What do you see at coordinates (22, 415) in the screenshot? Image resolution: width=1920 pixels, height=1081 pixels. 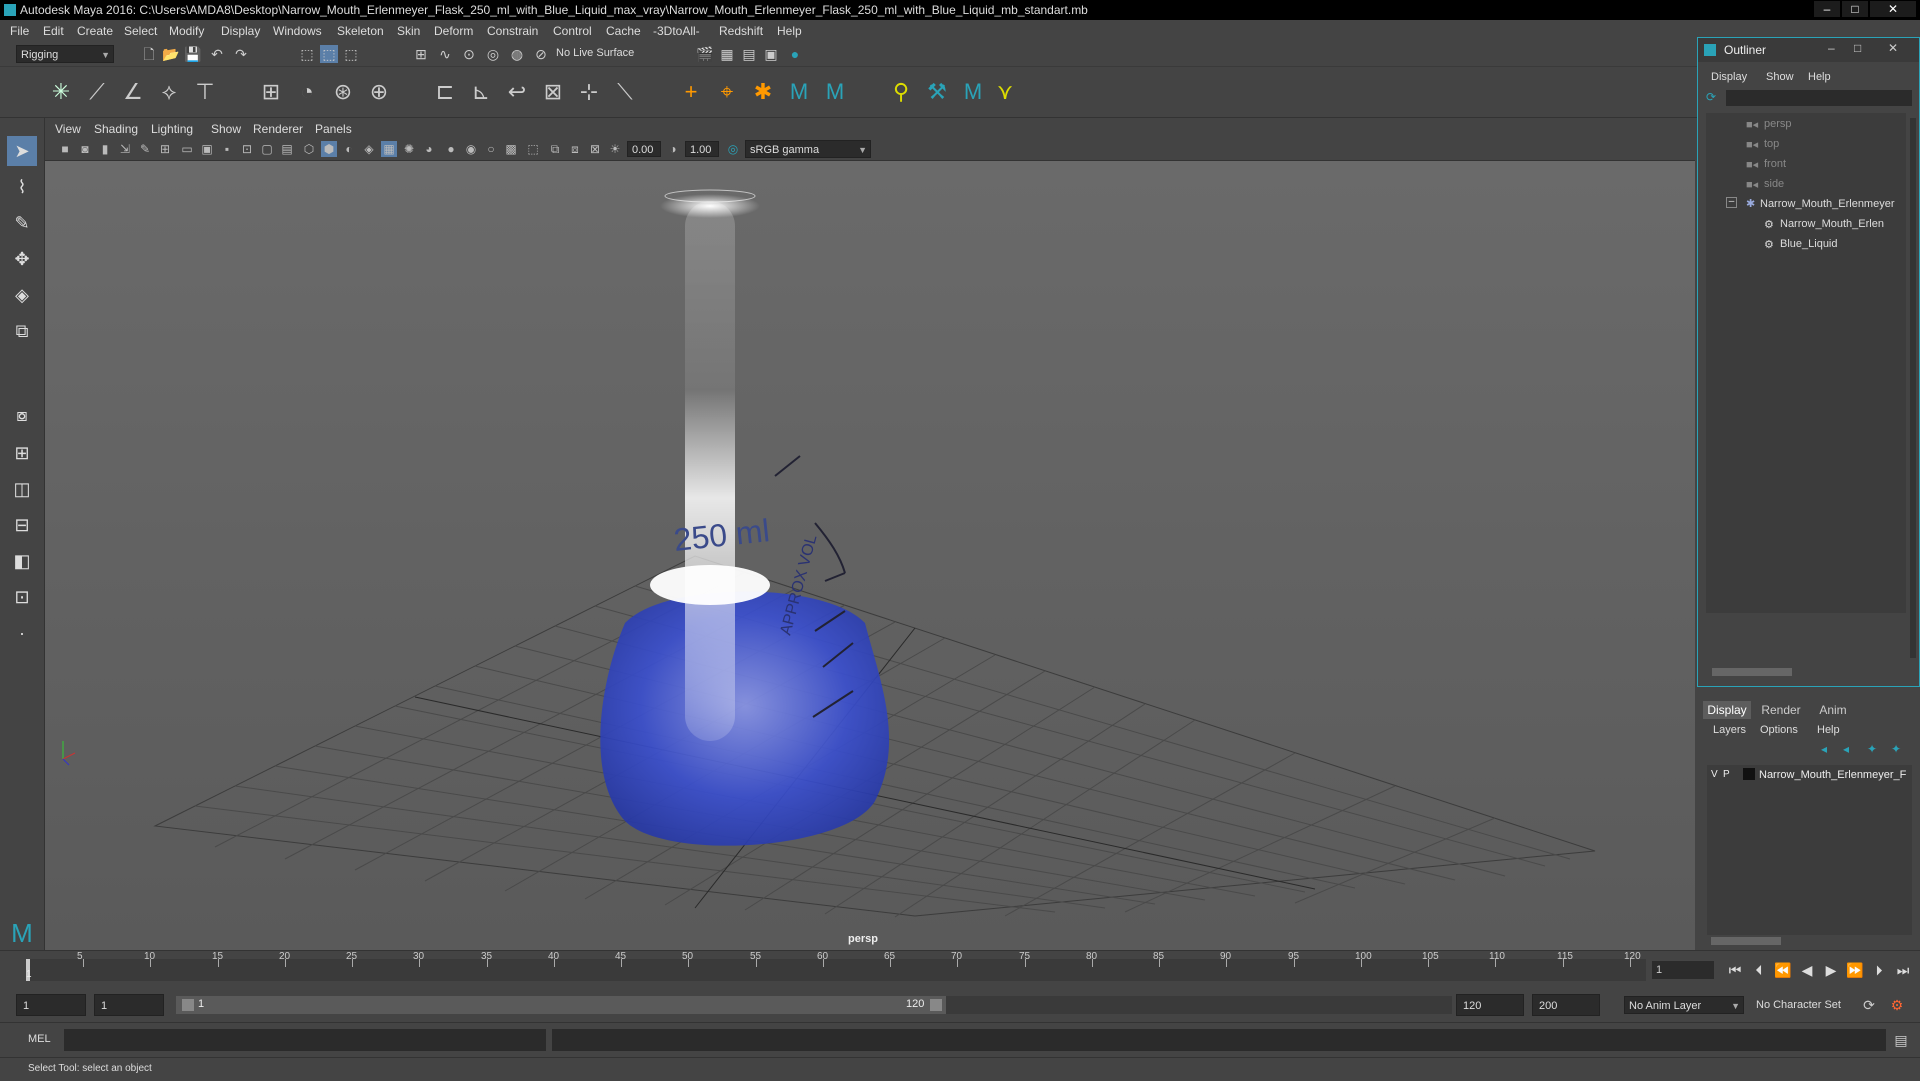 I see `single-perspective-icon: ⧇` at bounding box center [22, 415].